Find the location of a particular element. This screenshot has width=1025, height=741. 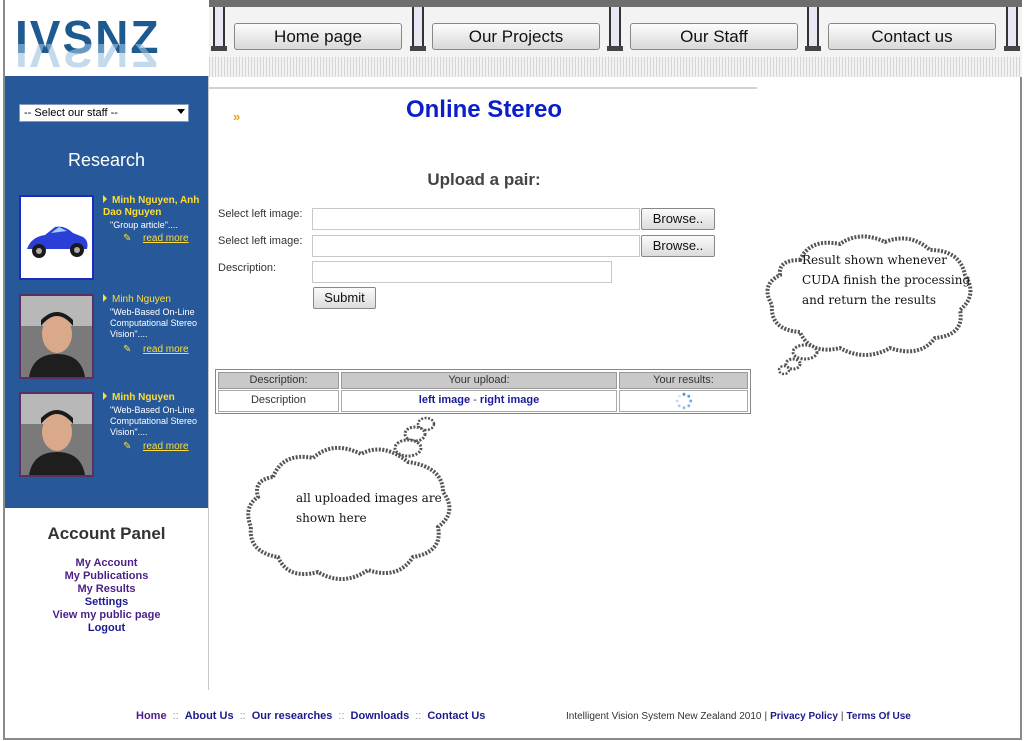

header-results: Your results: is located at coordinates (683, 380).